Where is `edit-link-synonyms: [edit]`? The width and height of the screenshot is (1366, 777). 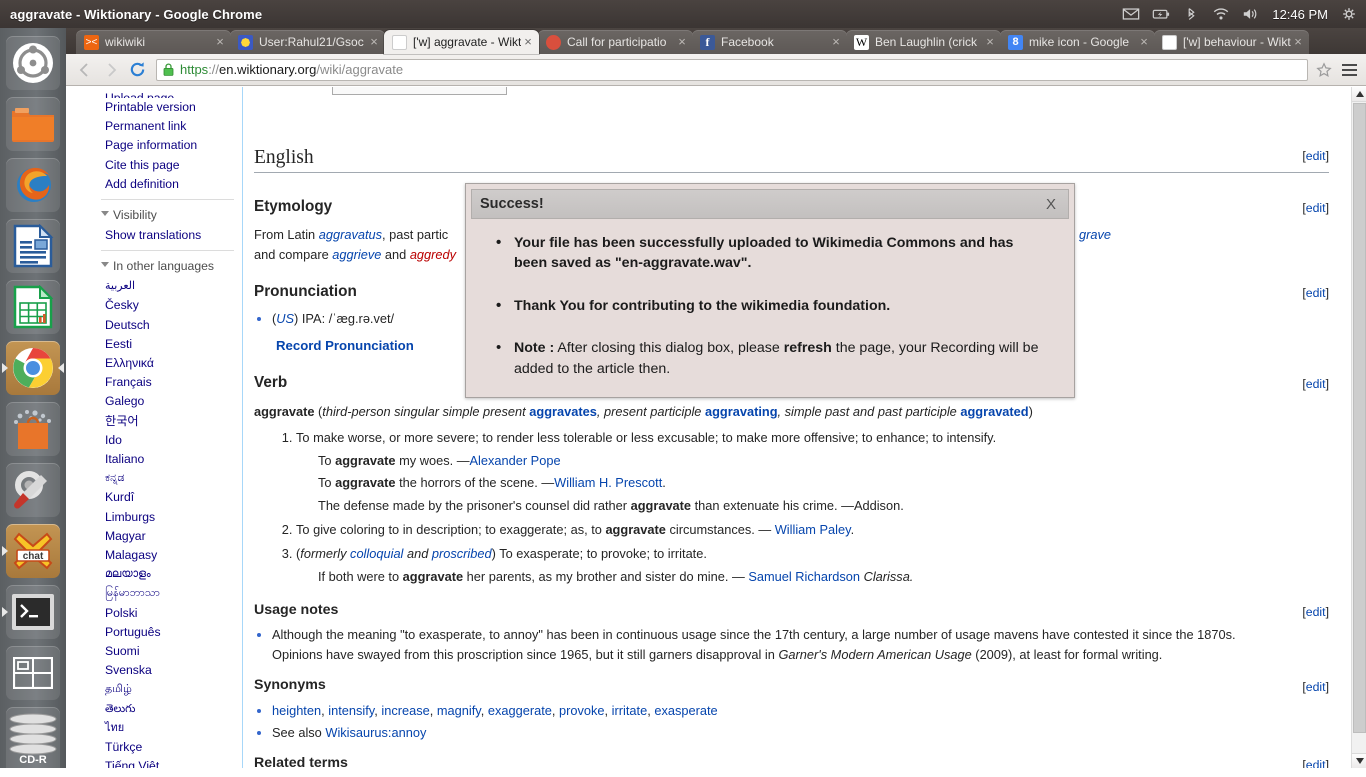
edit-link-synonyms: [edit] is located at coordinates (1315, 687).